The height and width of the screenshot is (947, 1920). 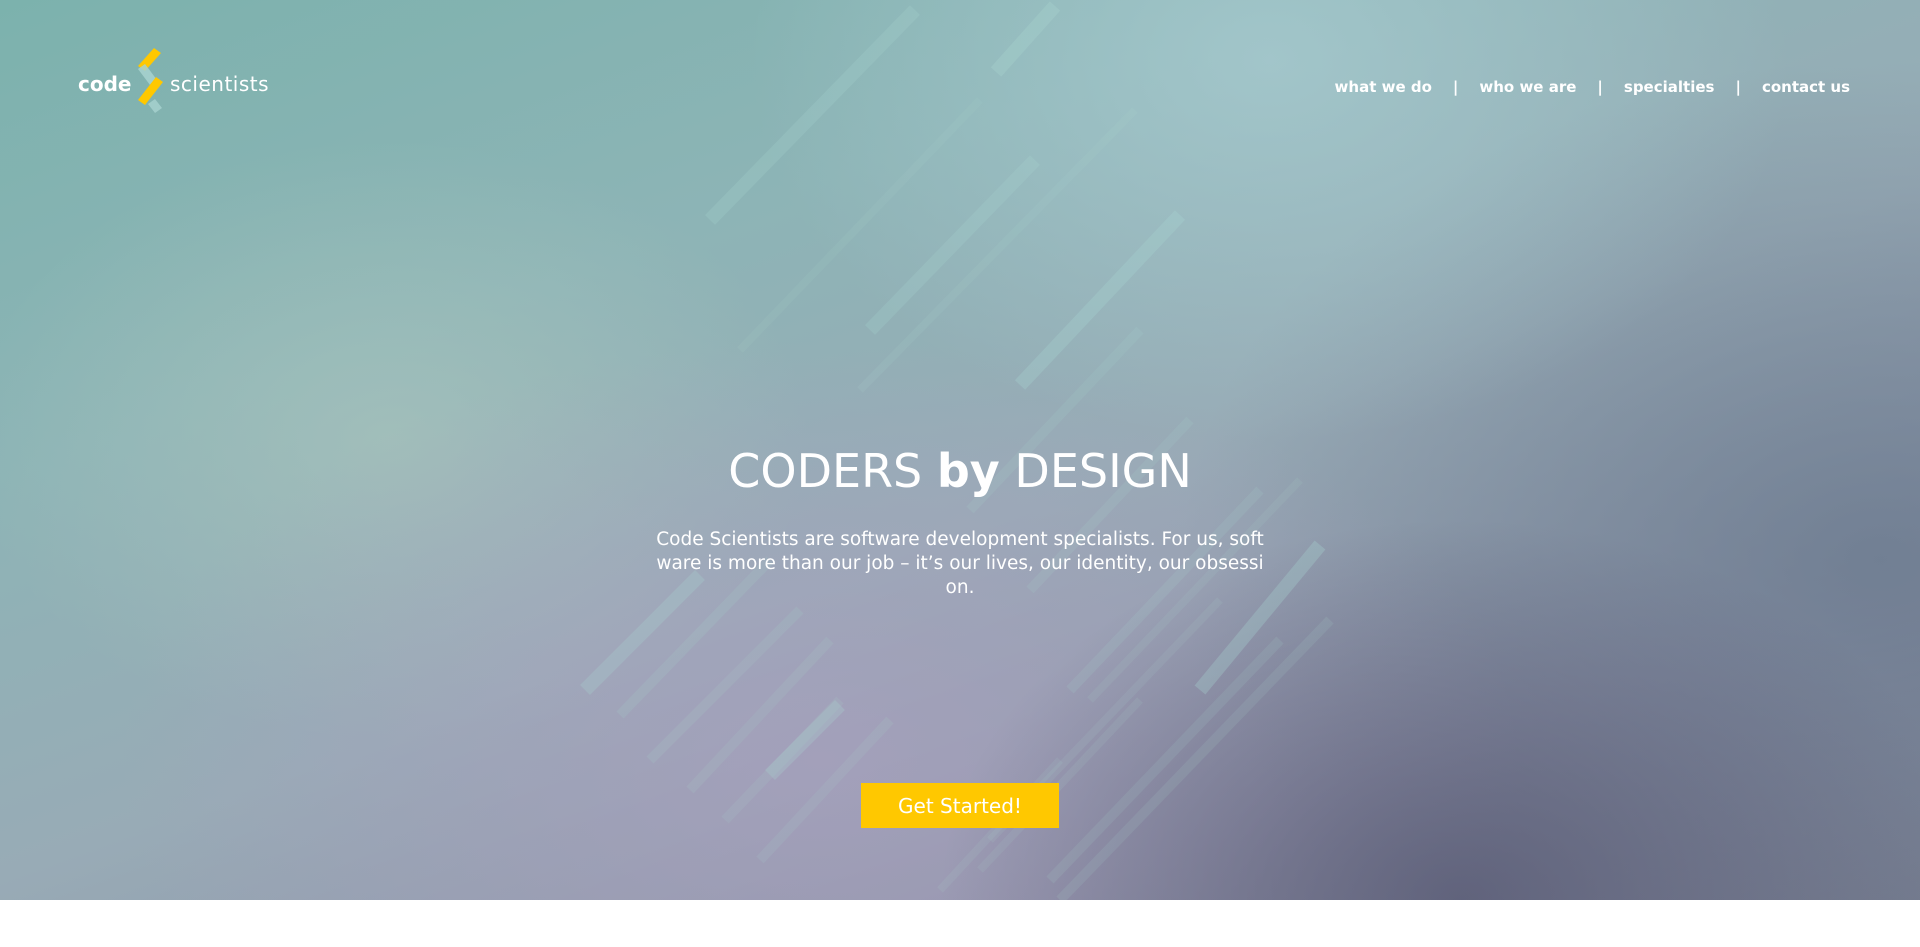 I want to click on nav-link-what-we-do: what we do, so click(x=1383, y=87).